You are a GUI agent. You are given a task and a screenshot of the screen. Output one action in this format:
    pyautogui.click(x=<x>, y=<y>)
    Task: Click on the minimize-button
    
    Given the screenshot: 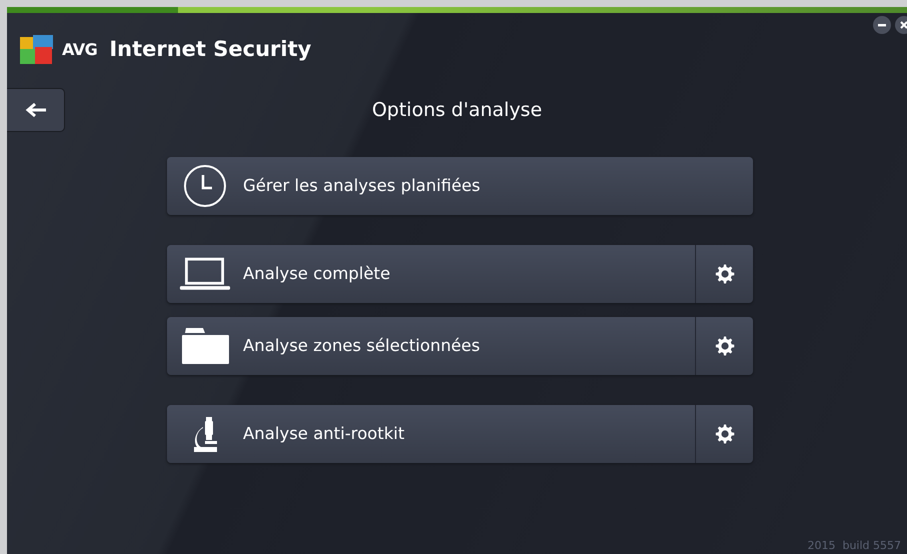 What is the action you would take?
    pyautogui.click(x=882, y=25)
    